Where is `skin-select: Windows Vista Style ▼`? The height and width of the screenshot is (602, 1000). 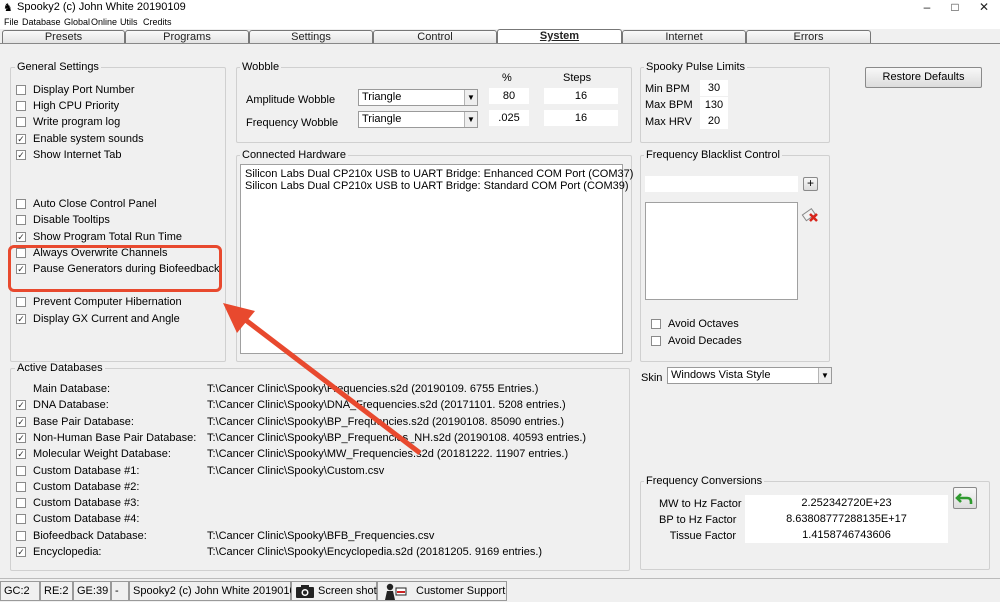 skin-select: Windows Vista Style ▼ is located at coordinates (749, 375).